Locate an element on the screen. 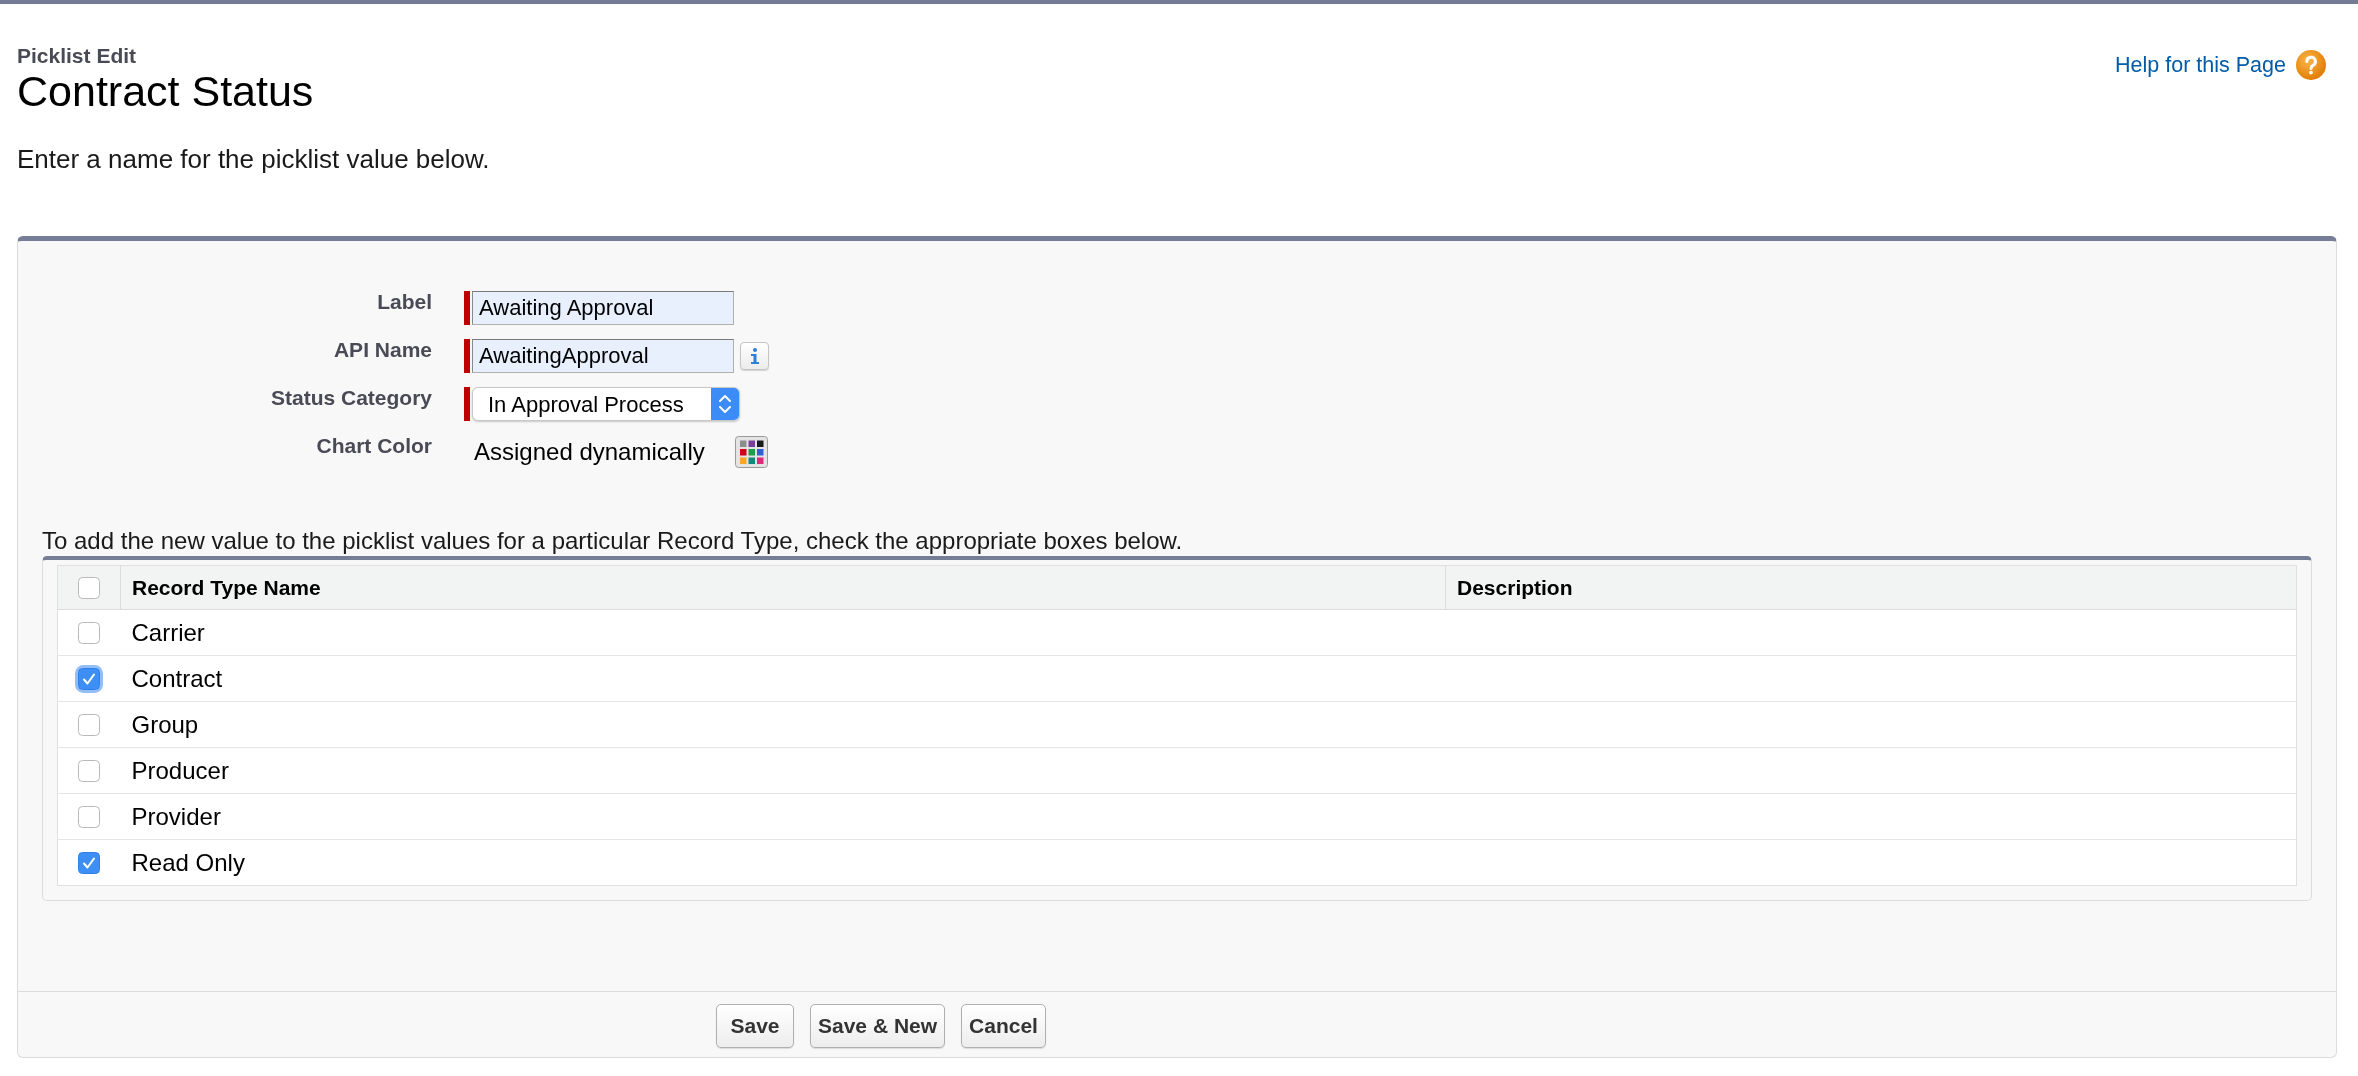 The height and width of the screenshot is (1076, 2358). column-header: Description is located at coordinates (1871, 587).